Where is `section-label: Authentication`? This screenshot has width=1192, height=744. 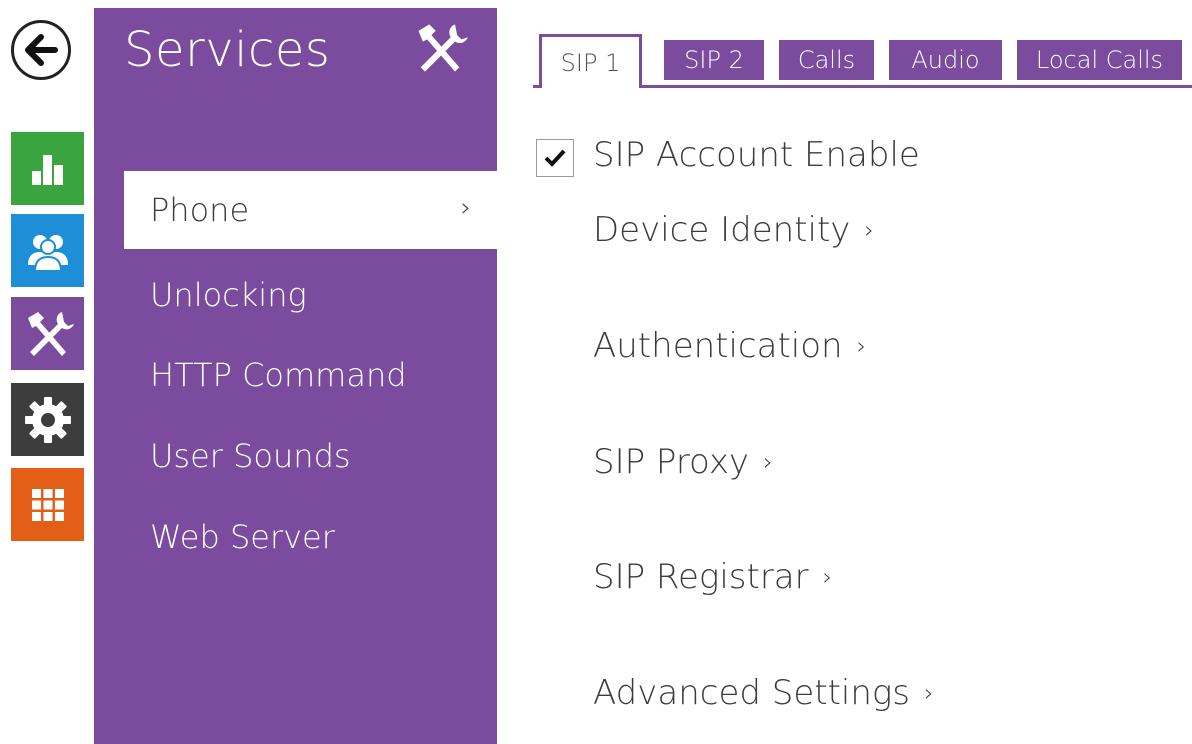 section-label: Authentication is located at coordinates (718, 346).